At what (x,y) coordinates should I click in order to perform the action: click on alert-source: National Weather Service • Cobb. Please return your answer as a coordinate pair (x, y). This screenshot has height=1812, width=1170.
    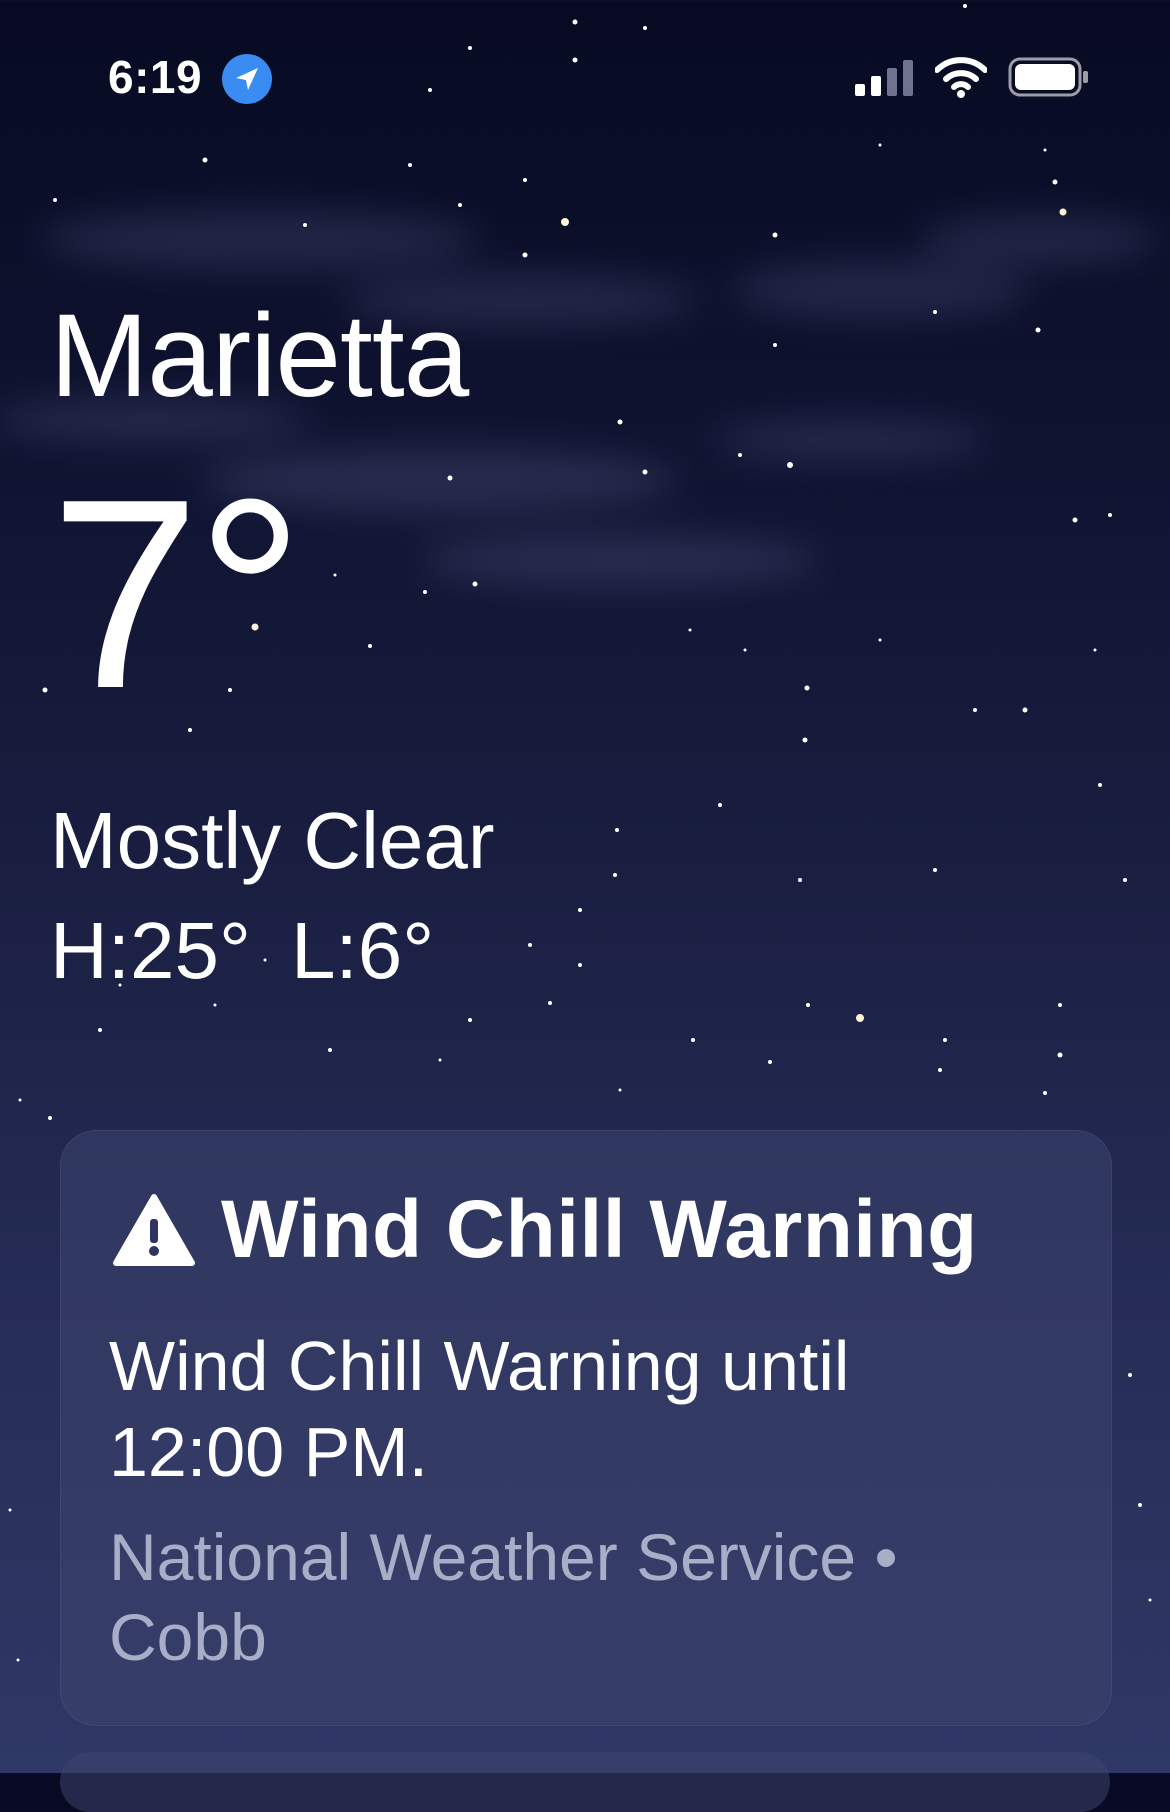
    Looking at the image, I should click on (503, 1597).